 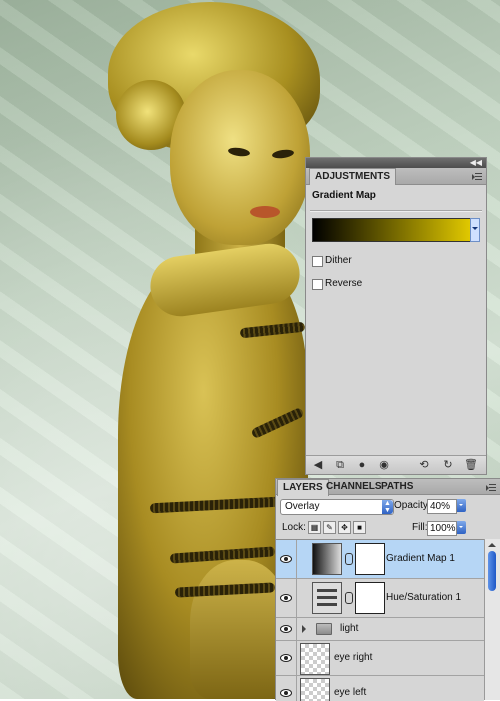 I want to click on view-previous-icon: ⟲, so click(x=424, y=465).